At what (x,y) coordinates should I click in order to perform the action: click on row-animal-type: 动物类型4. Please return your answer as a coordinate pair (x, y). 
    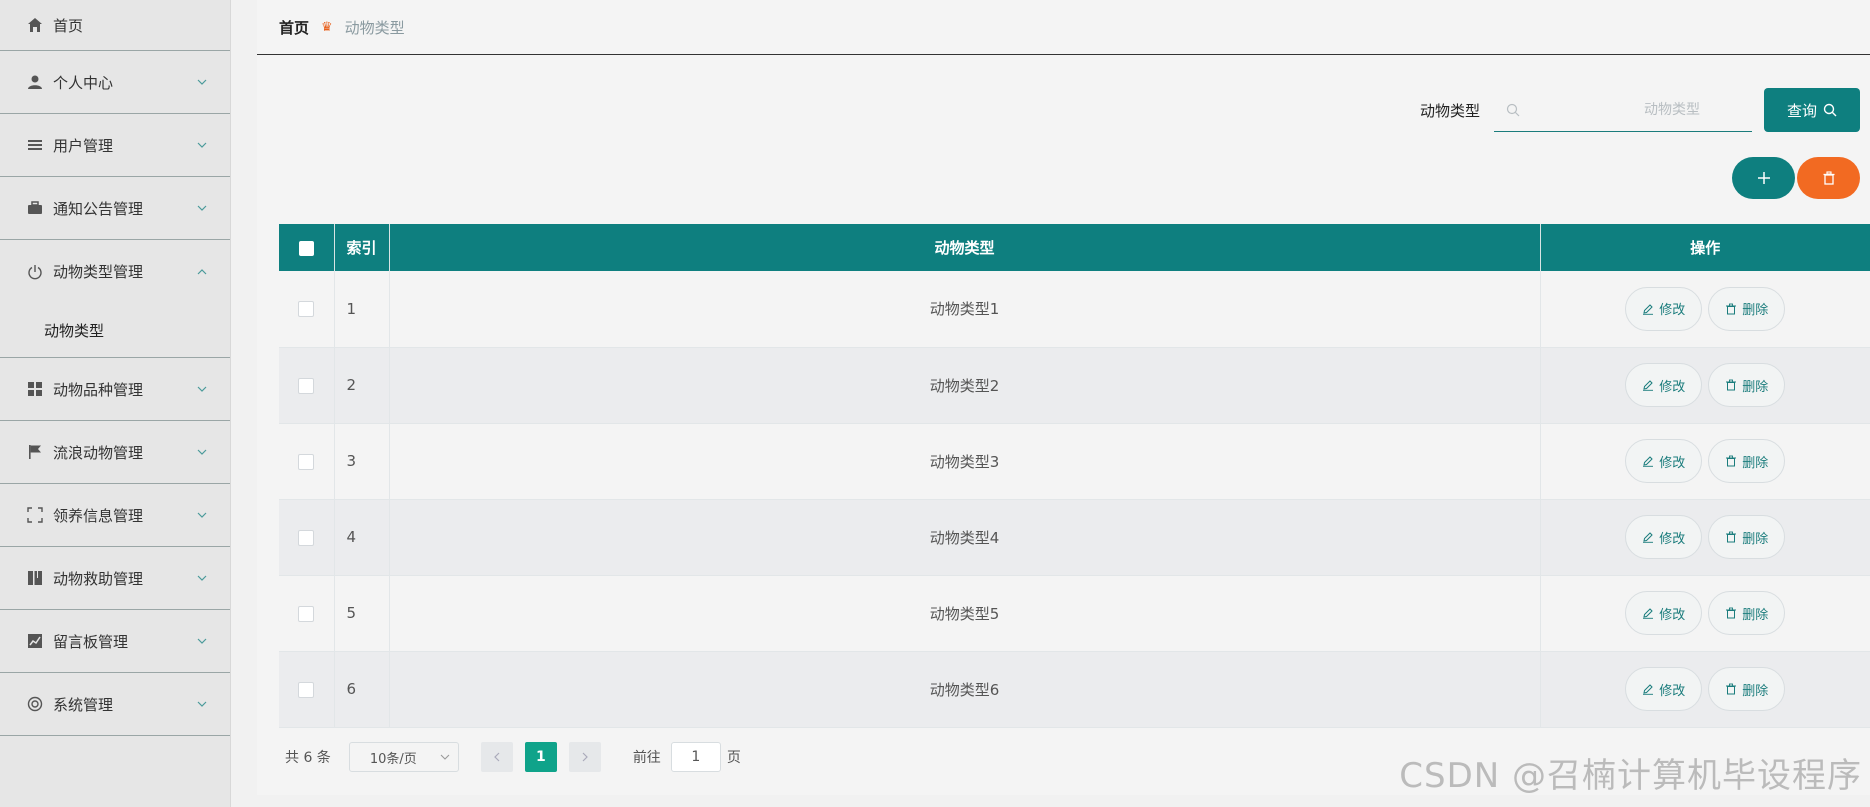
    Looking at the image, I should click on (965, 537).